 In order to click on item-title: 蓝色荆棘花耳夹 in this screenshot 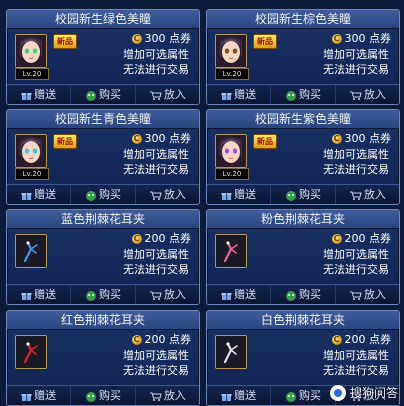, I will do `click(103, 219)`.